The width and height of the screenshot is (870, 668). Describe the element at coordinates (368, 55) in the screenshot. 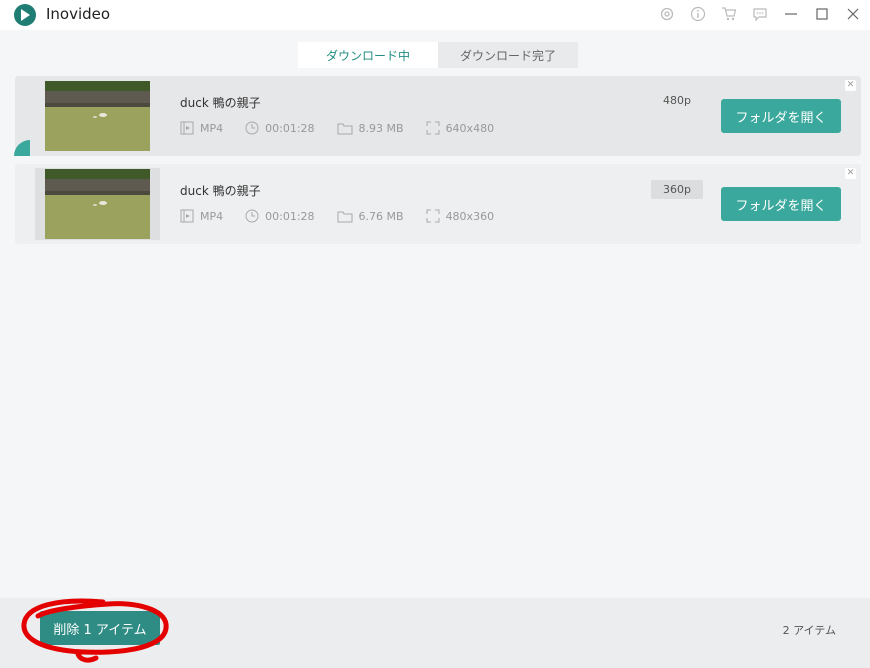

I see `tab-downloading: ダウンロード中` at that location.